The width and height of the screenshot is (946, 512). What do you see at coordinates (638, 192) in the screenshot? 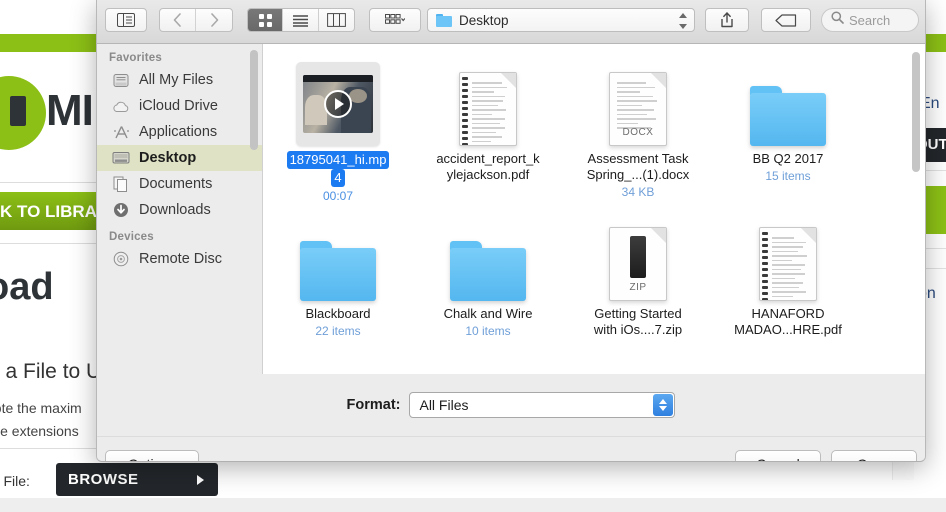
I see `file-meta: 34 KB` at bounding box center [638, 192].